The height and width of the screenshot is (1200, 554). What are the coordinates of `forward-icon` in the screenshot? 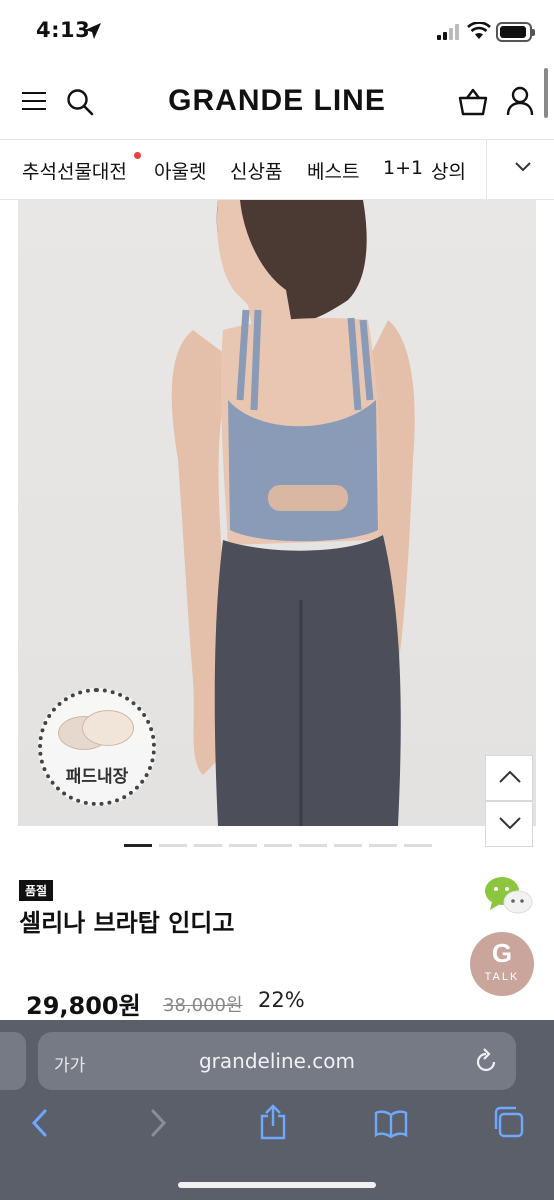 It's located at (159, 1123).